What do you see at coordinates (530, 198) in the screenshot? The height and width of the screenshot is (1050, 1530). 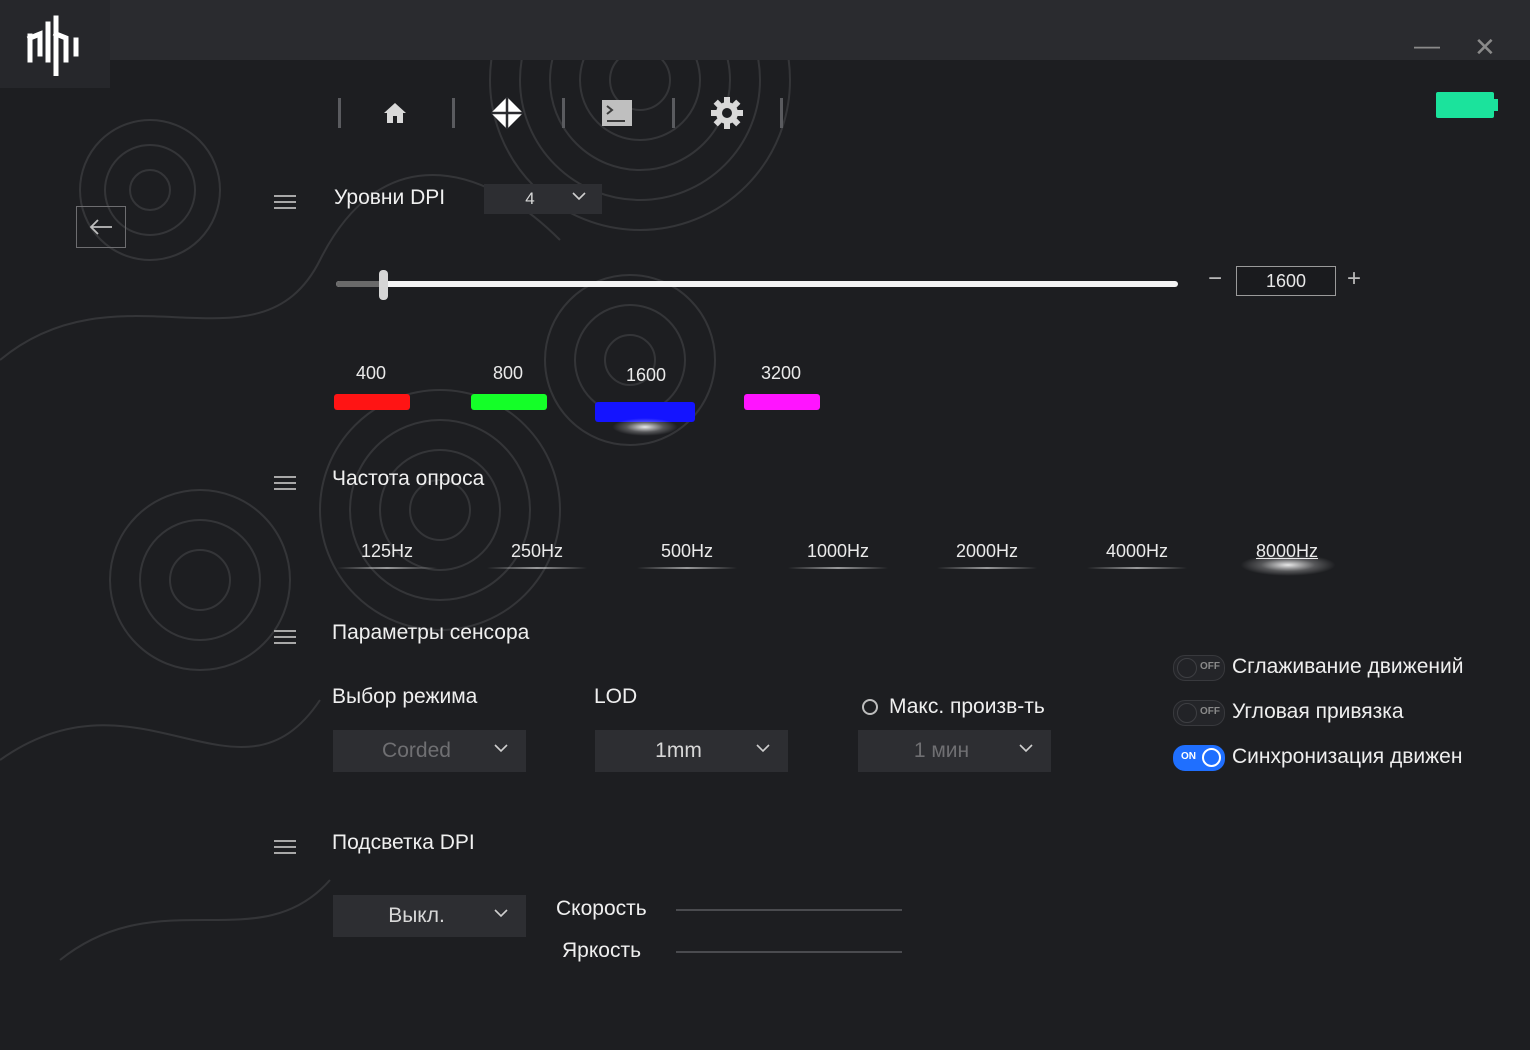 I see `dpi-levels-count-value: 4` at bounding box center [530, 198].